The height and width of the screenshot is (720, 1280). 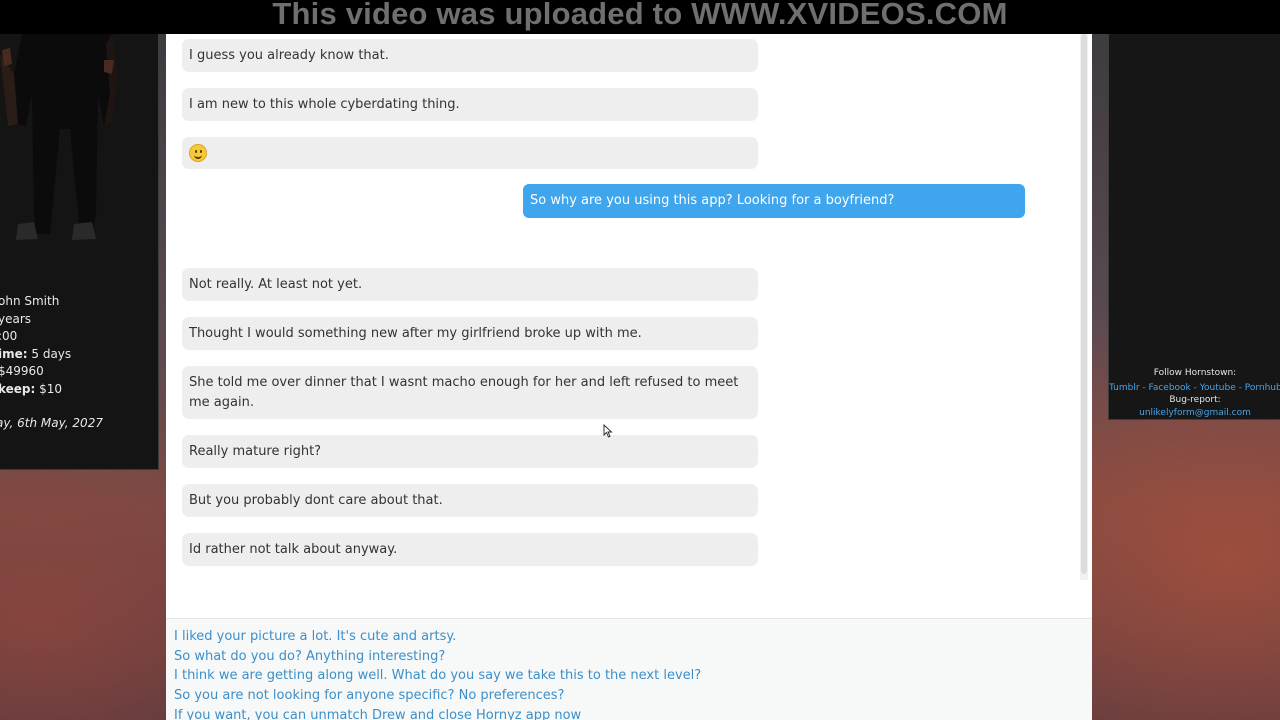 I want to click on received-message, so click(x=470, y=153).